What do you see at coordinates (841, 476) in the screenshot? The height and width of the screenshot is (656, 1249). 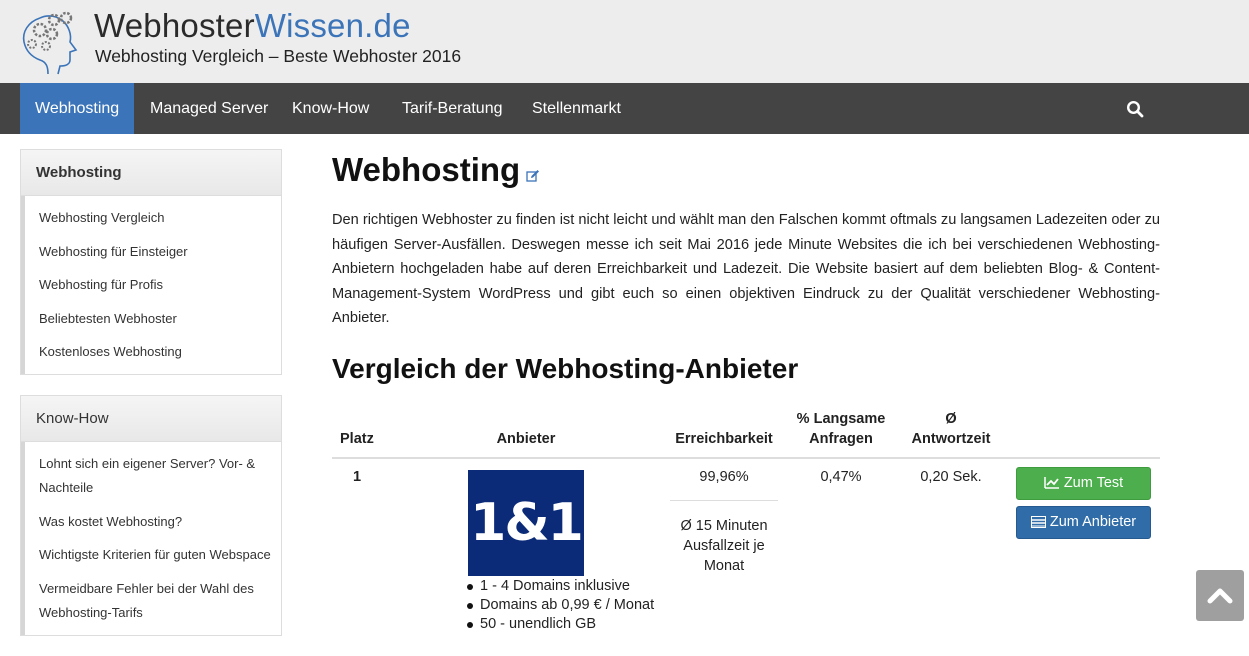 I see `slow-requests-cell: 0,47%` at bounding box center [841, 476].